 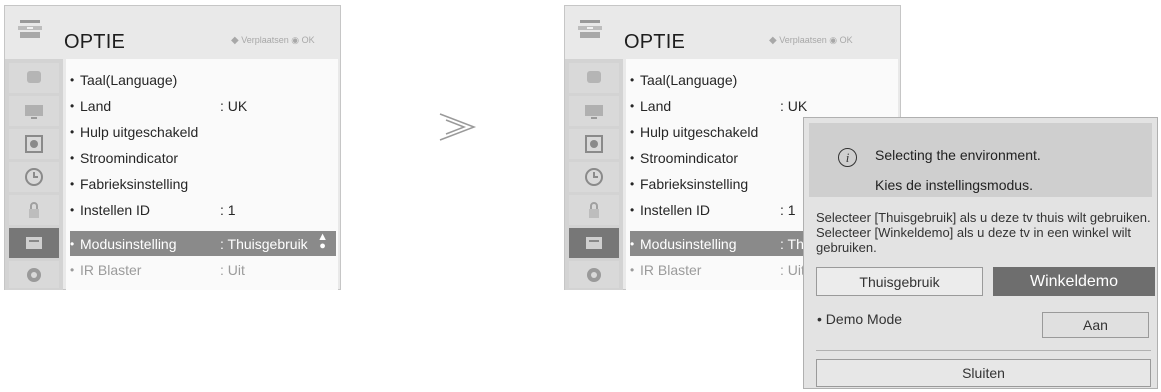 What do you see at coordinates (203, 158) in the screenshot?
I see `menu-item-power-indicator: • Stroomindicator` at bounding box center [203, 158].